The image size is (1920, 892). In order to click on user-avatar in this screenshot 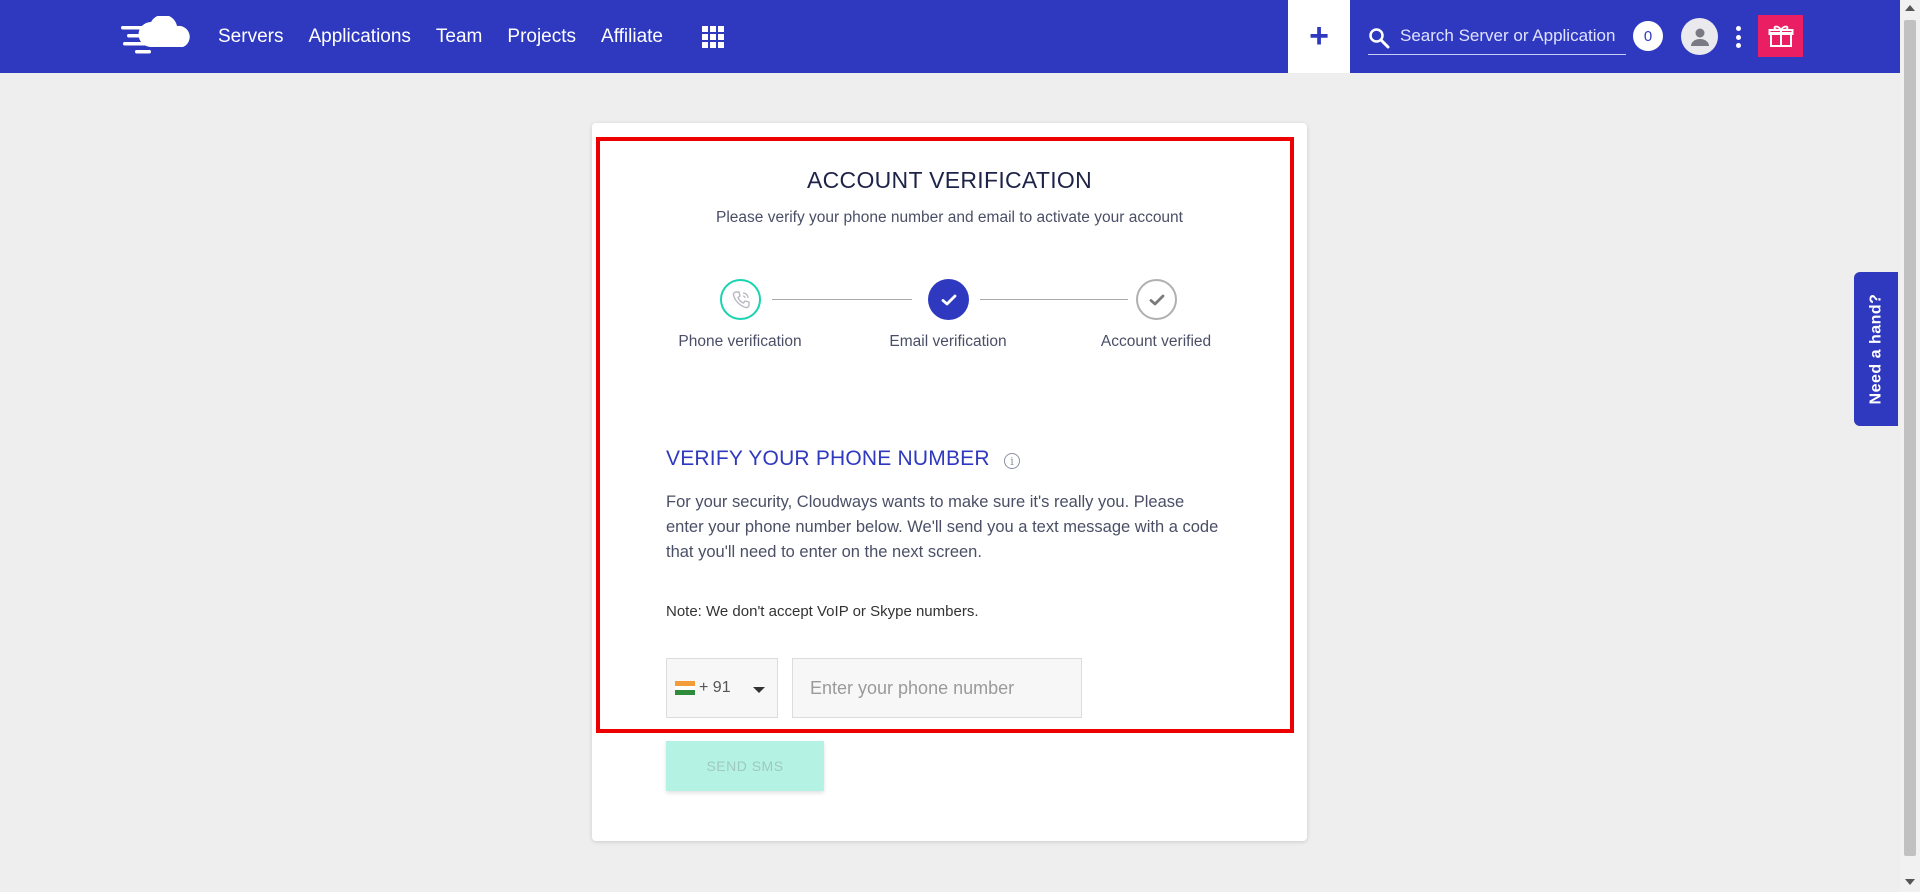, I will do `click(1699, 36)`.